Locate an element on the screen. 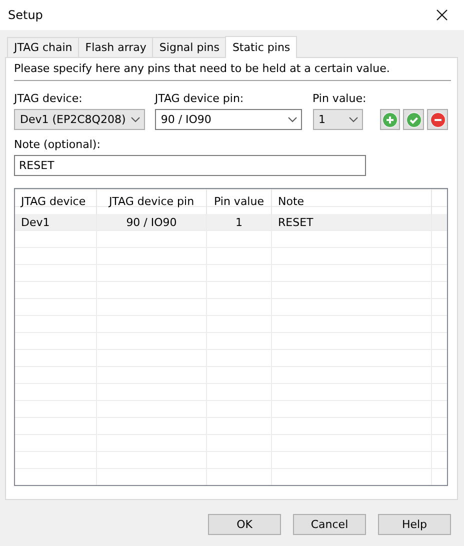  check-circle-icon is located at coordinates (414, 120).